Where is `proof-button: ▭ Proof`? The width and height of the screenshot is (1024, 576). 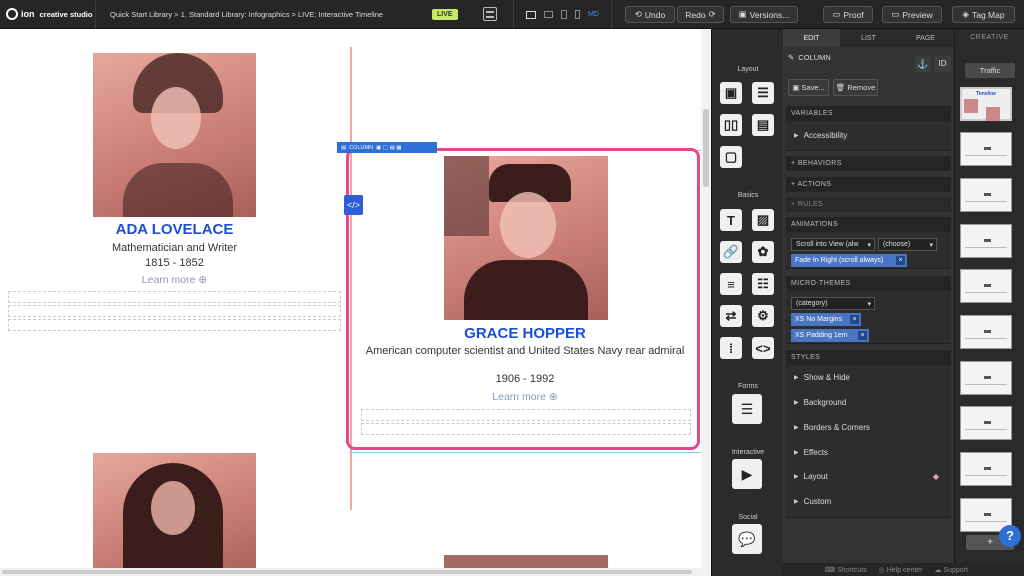 proof-button: ▭ Proof is located at coordinates (848, 14).